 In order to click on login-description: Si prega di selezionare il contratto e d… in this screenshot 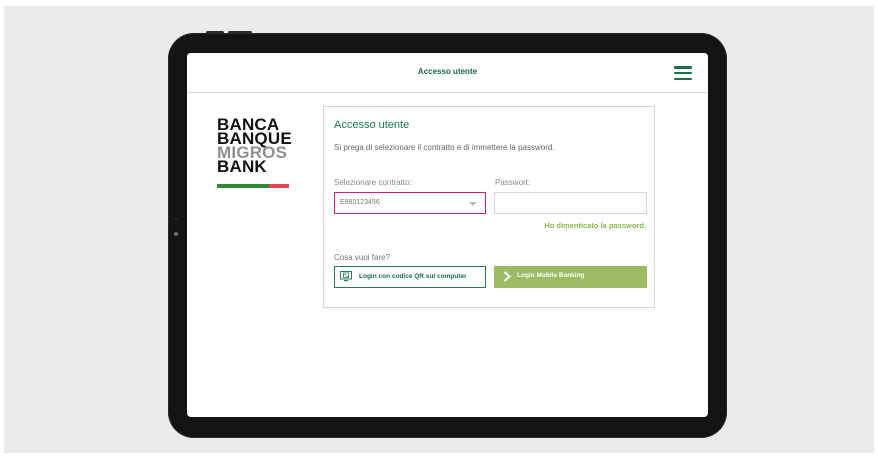, I will do `click(444, 147)`.